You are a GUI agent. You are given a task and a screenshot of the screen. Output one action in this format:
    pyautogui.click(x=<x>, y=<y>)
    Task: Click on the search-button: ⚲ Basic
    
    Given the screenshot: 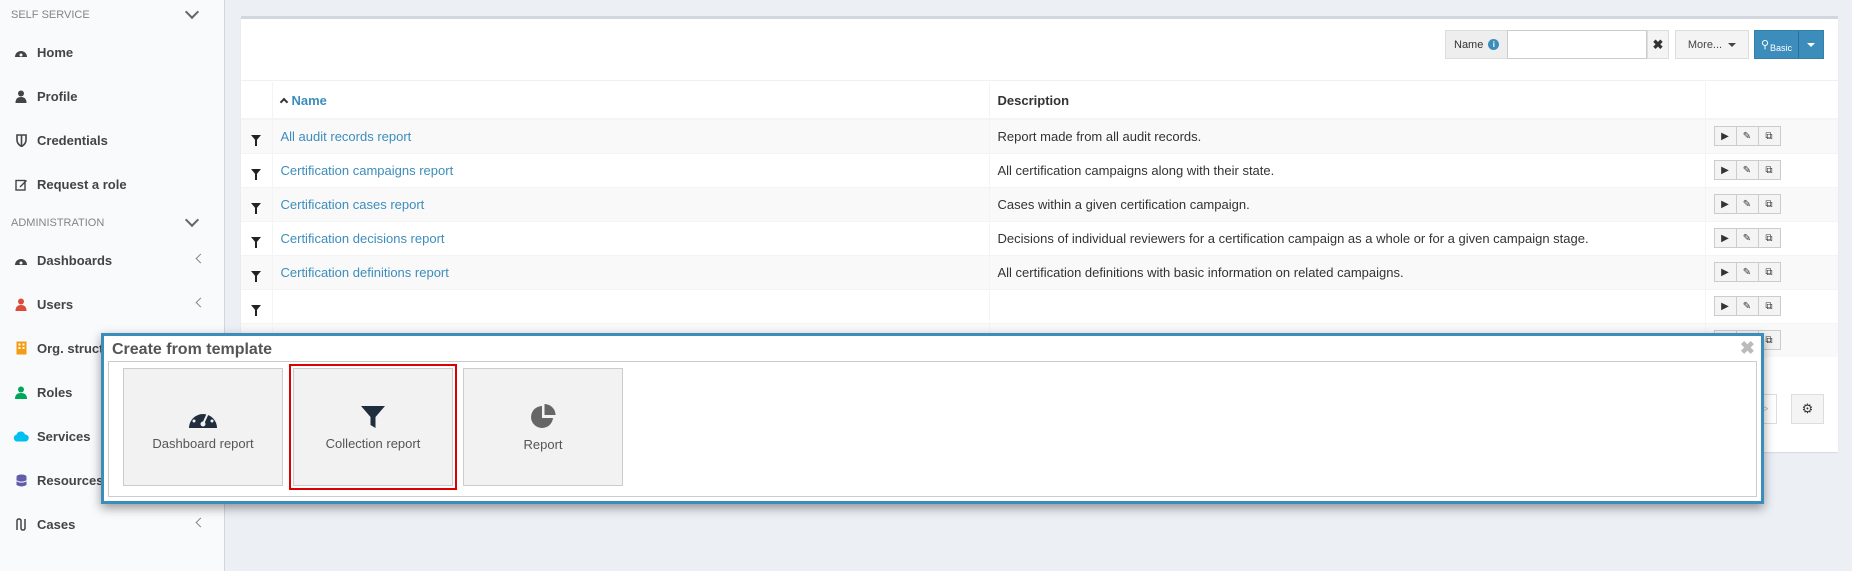 What is the action you would take?
    pyautogui.click(x=1777, y=44)
    